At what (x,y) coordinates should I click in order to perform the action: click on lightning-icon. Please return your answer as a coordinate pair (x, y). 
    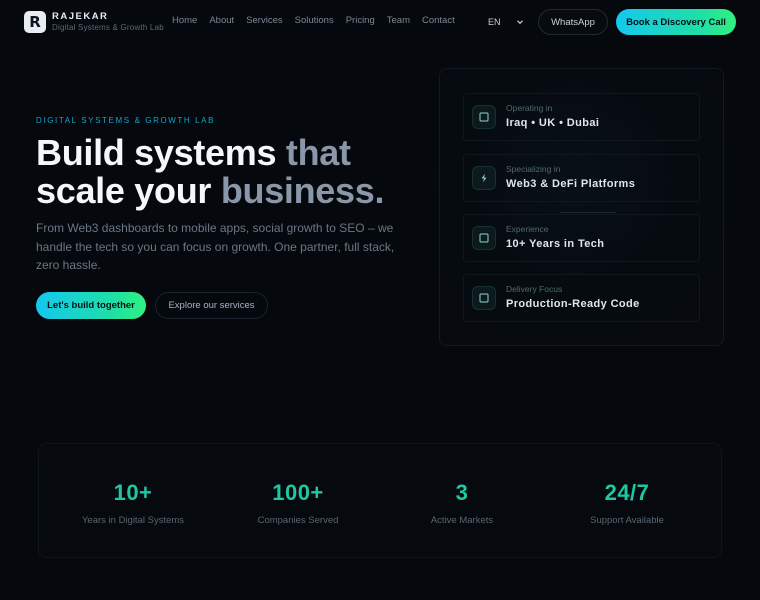
    Looking at the image, I should click on (484, 178).